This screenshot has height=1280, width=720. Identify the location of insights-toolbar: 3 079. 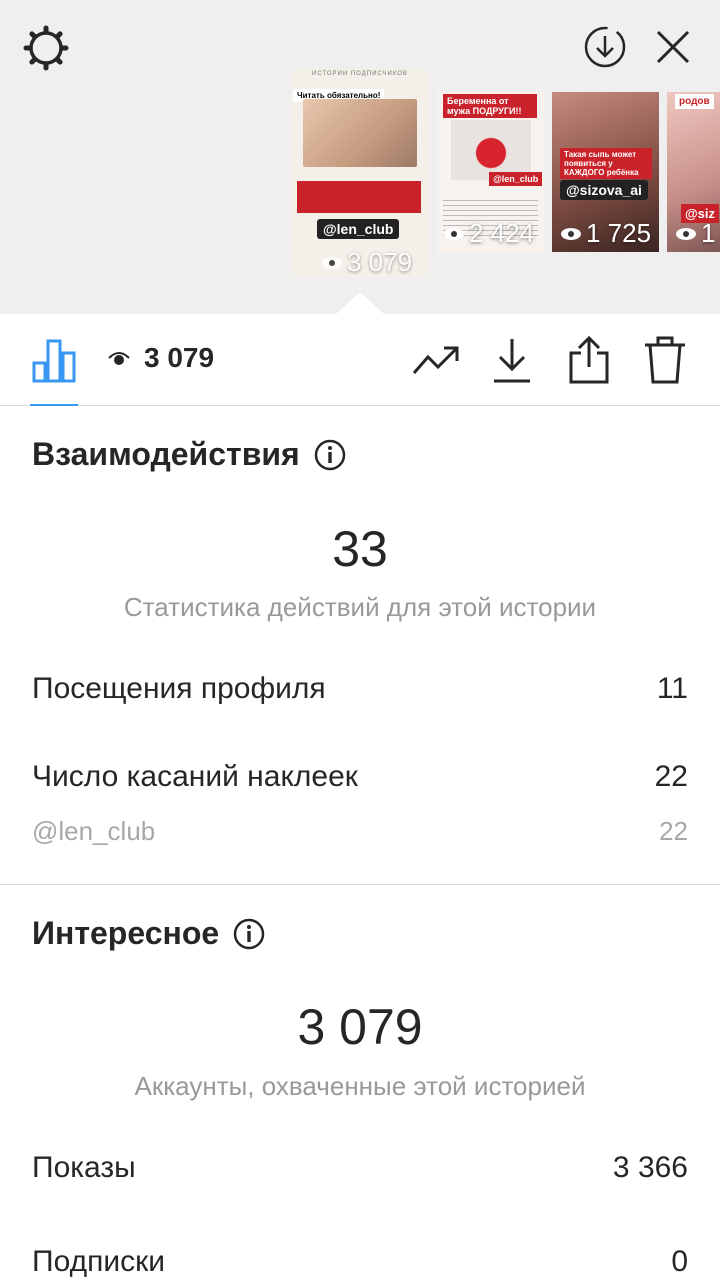
(360, 360).